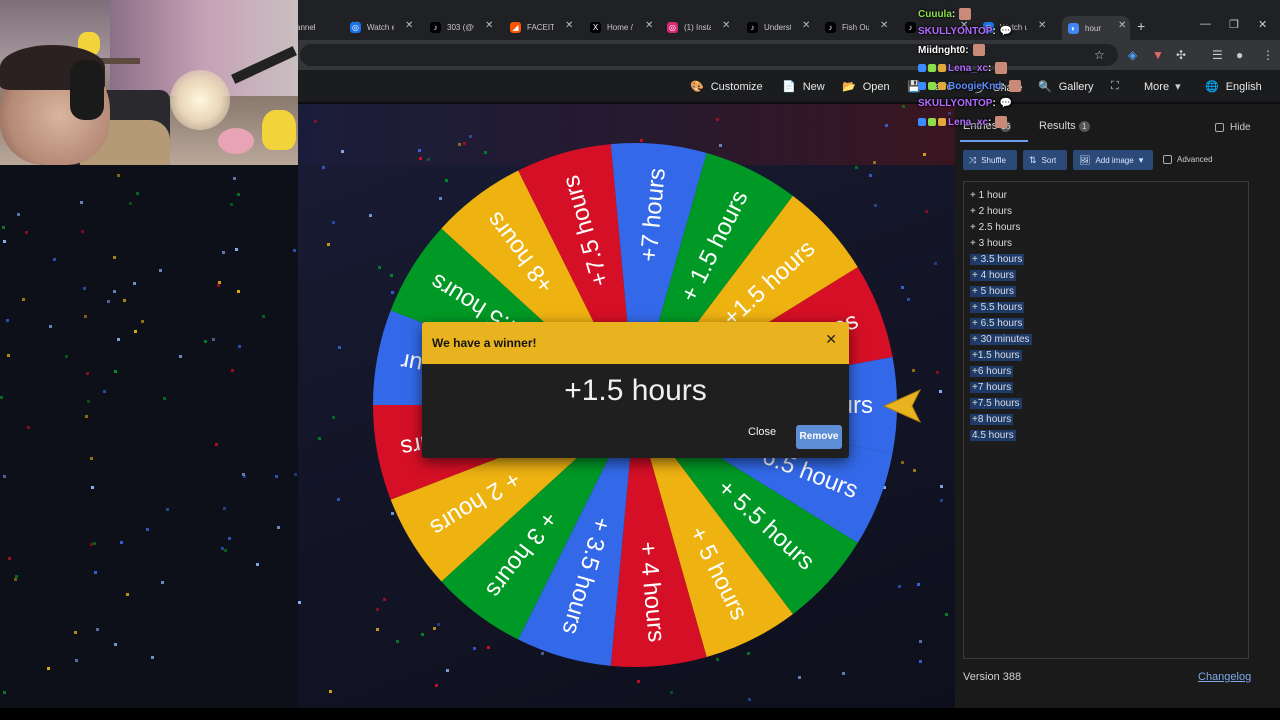 This screenshot has height=720, width=1280. I want to click on browser-tab-label: hour, so click(1093, 28).